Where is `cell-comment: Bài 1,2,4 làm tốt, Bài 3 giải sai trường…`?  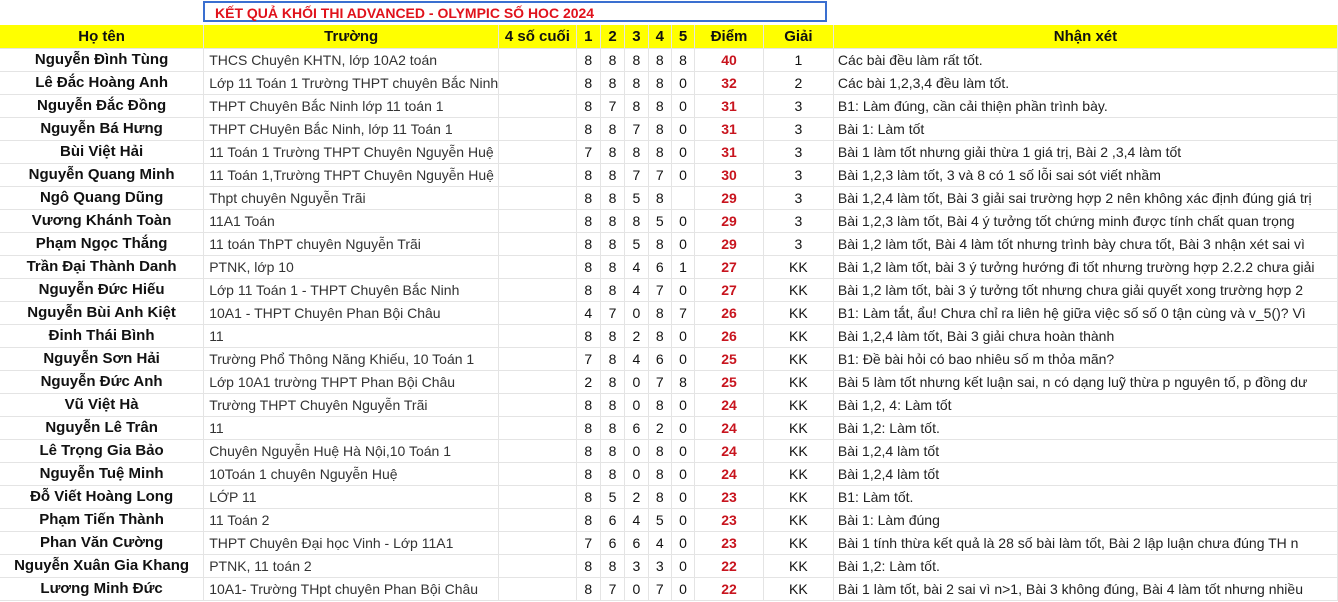 cell-comment: Bài 1,2,4 làm tốt, Bài 3 giải sai trường… is located at coordinates (1085, 198).